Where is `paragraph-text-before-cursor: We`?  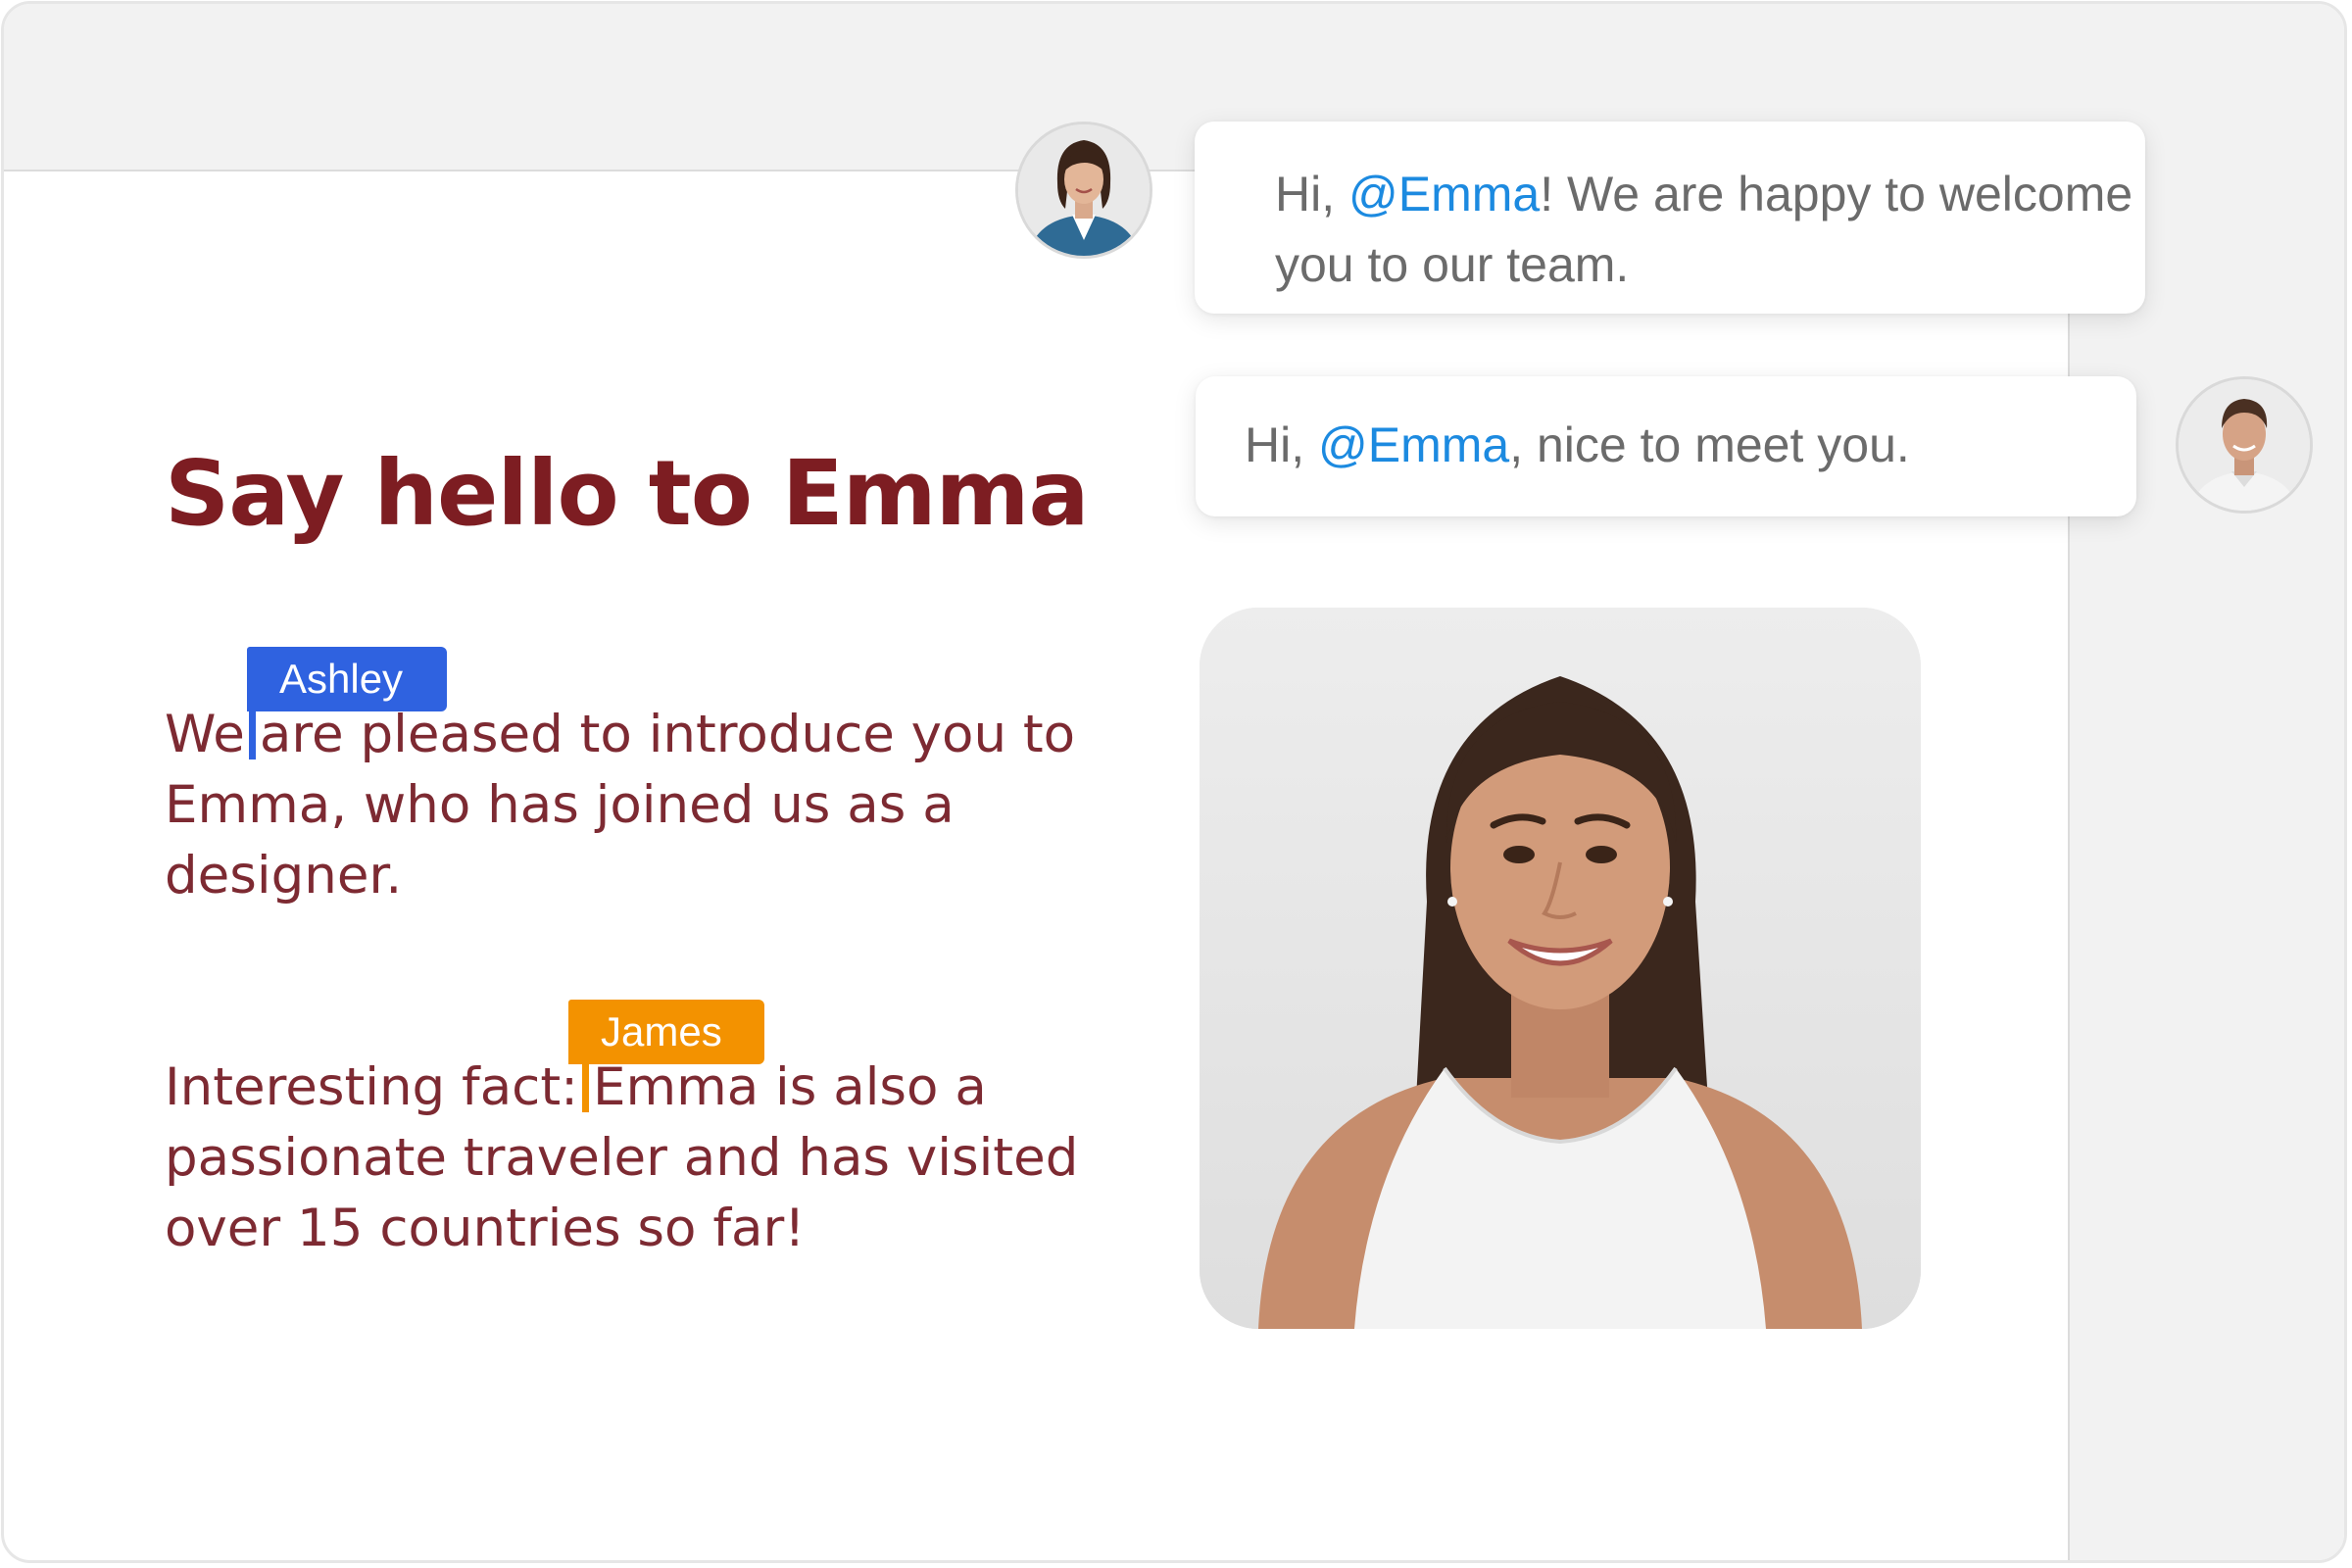
paragraph-text-before-cursor: We is located at coordinates (205, 734).